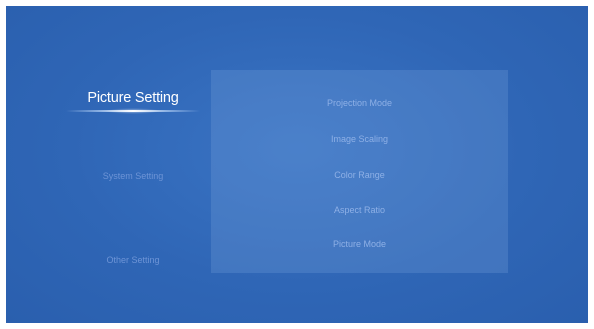 Image resolution: width=594 pixels, height=329 pixels. I want to click on active-indicator, so click(133, 111).